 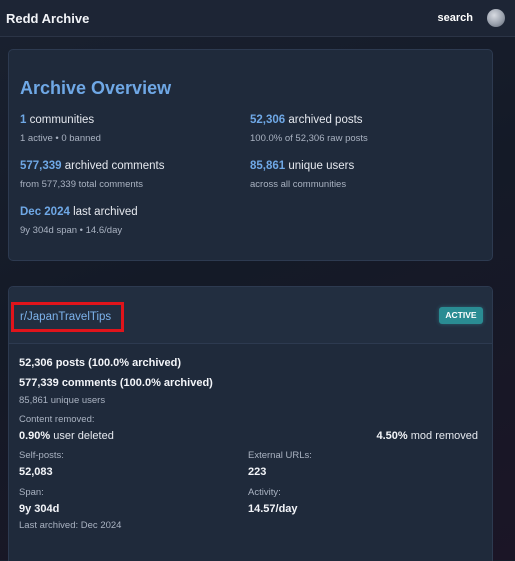 What do you see at coordinates (257, 472) in the screenshot?
I see `external-urls-value: 223` at bounding box center [257, 472].